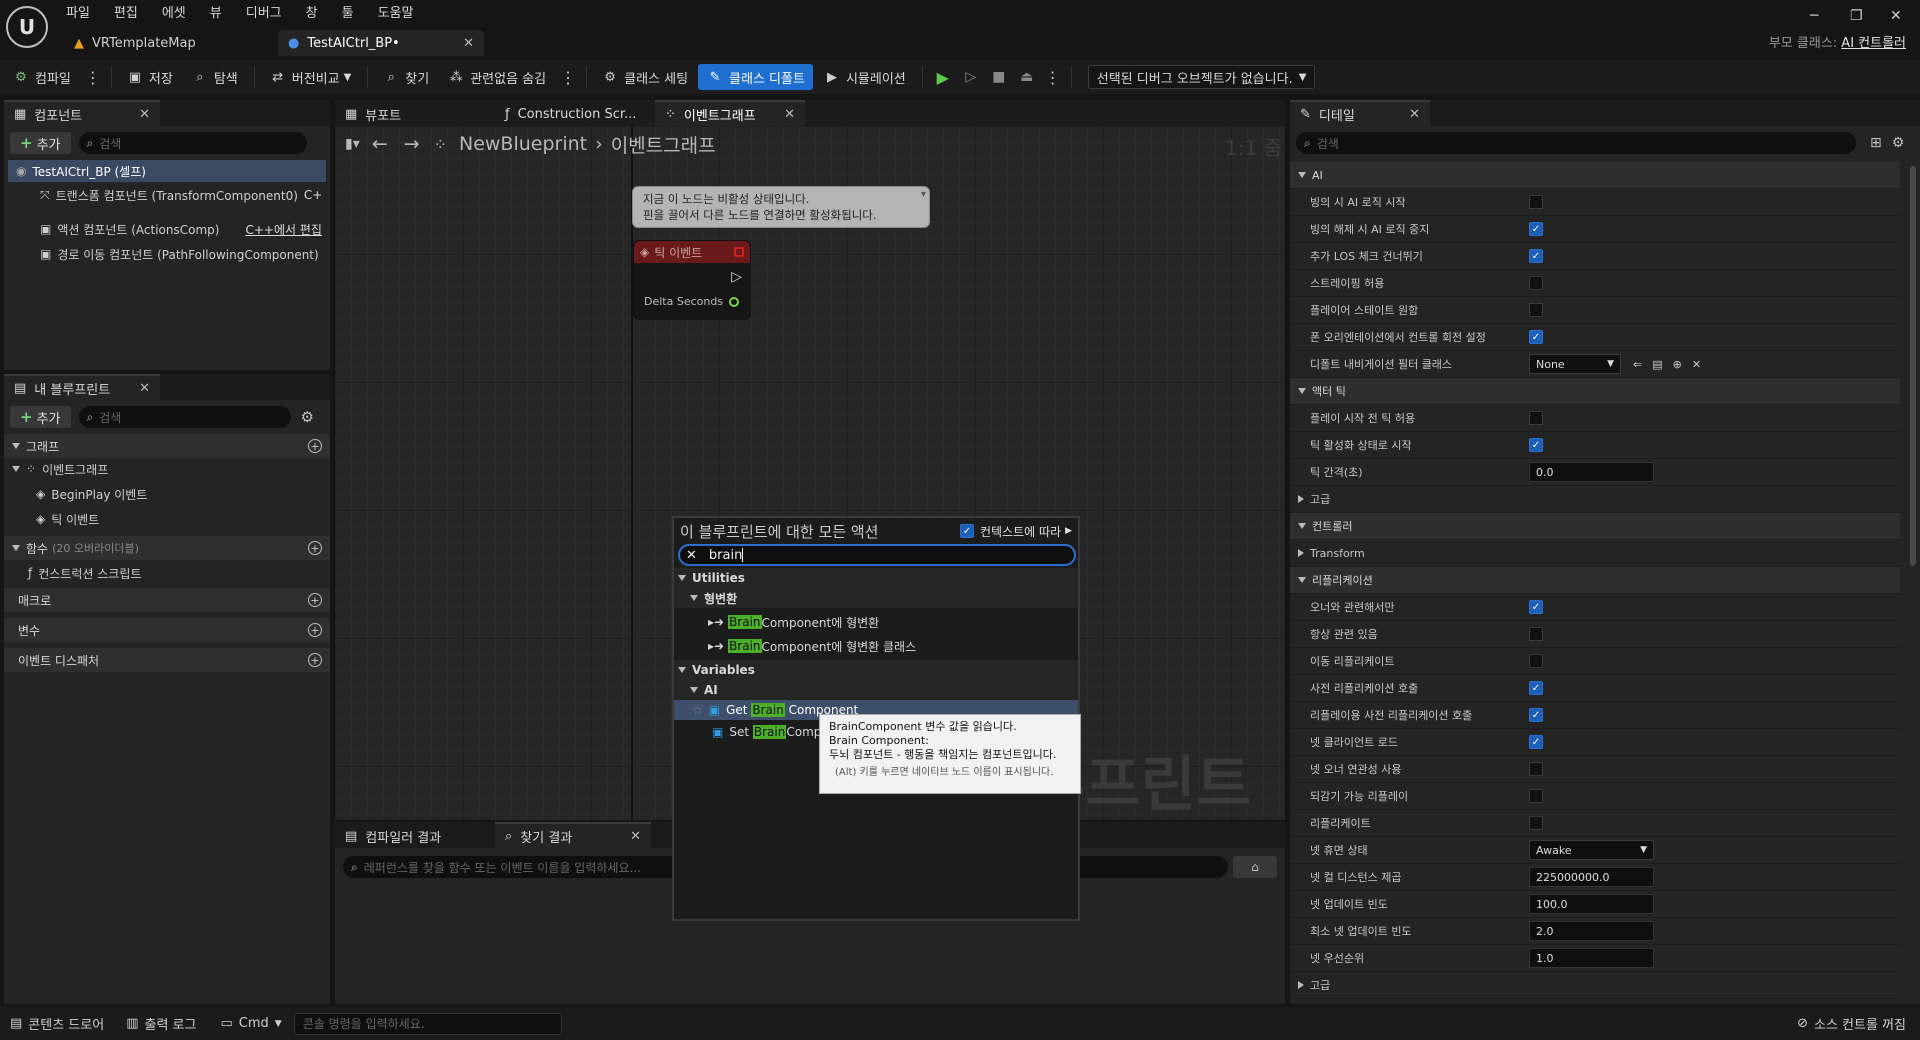 Image resolution: width=1920 pixels, height=1040 pixels. I want to click on my-blueprint-search-input: ⌕ 검색, so click(184, 417).